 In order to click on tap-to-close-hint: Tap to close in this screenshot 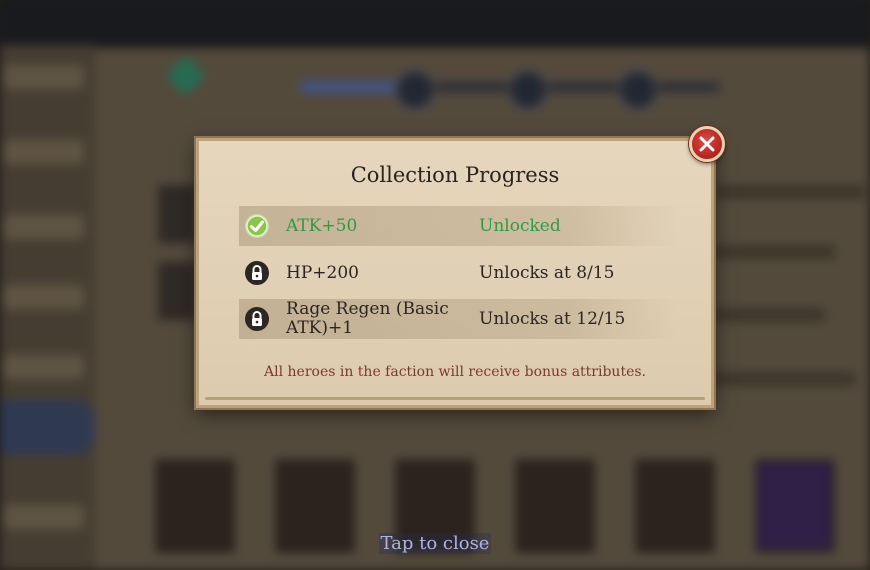, I will do `click(435, 543)`.